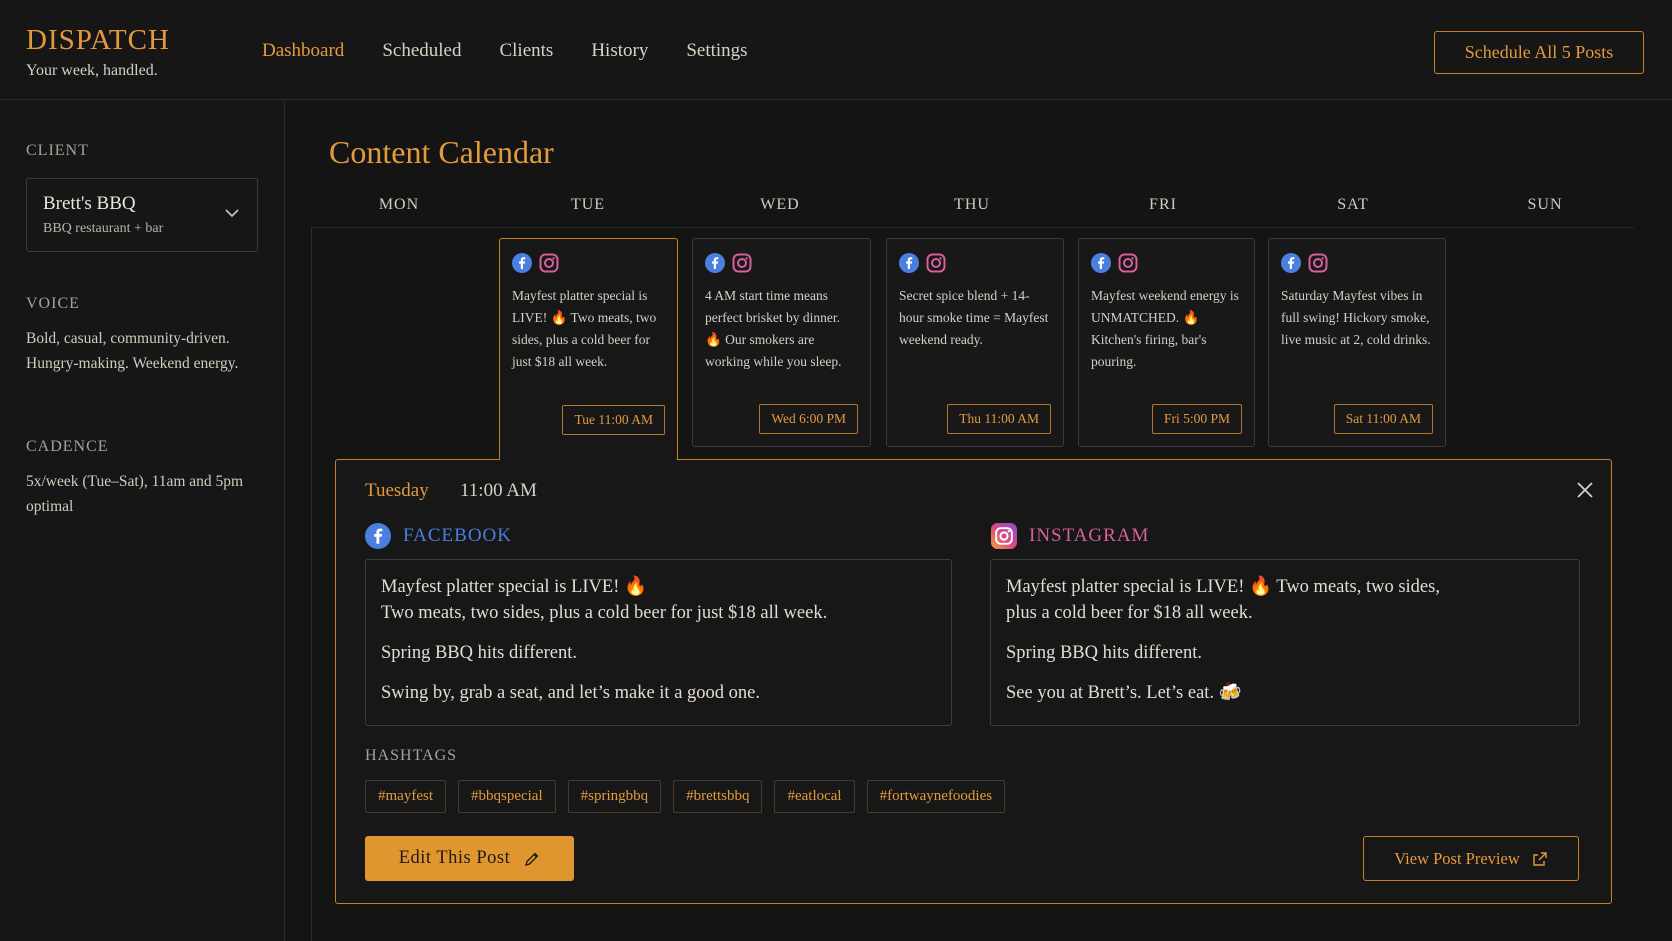 The image size is (1672, 941). Describe the element at coordinates (311, 584) in the screenshot. I see `calendar-border` at that location.